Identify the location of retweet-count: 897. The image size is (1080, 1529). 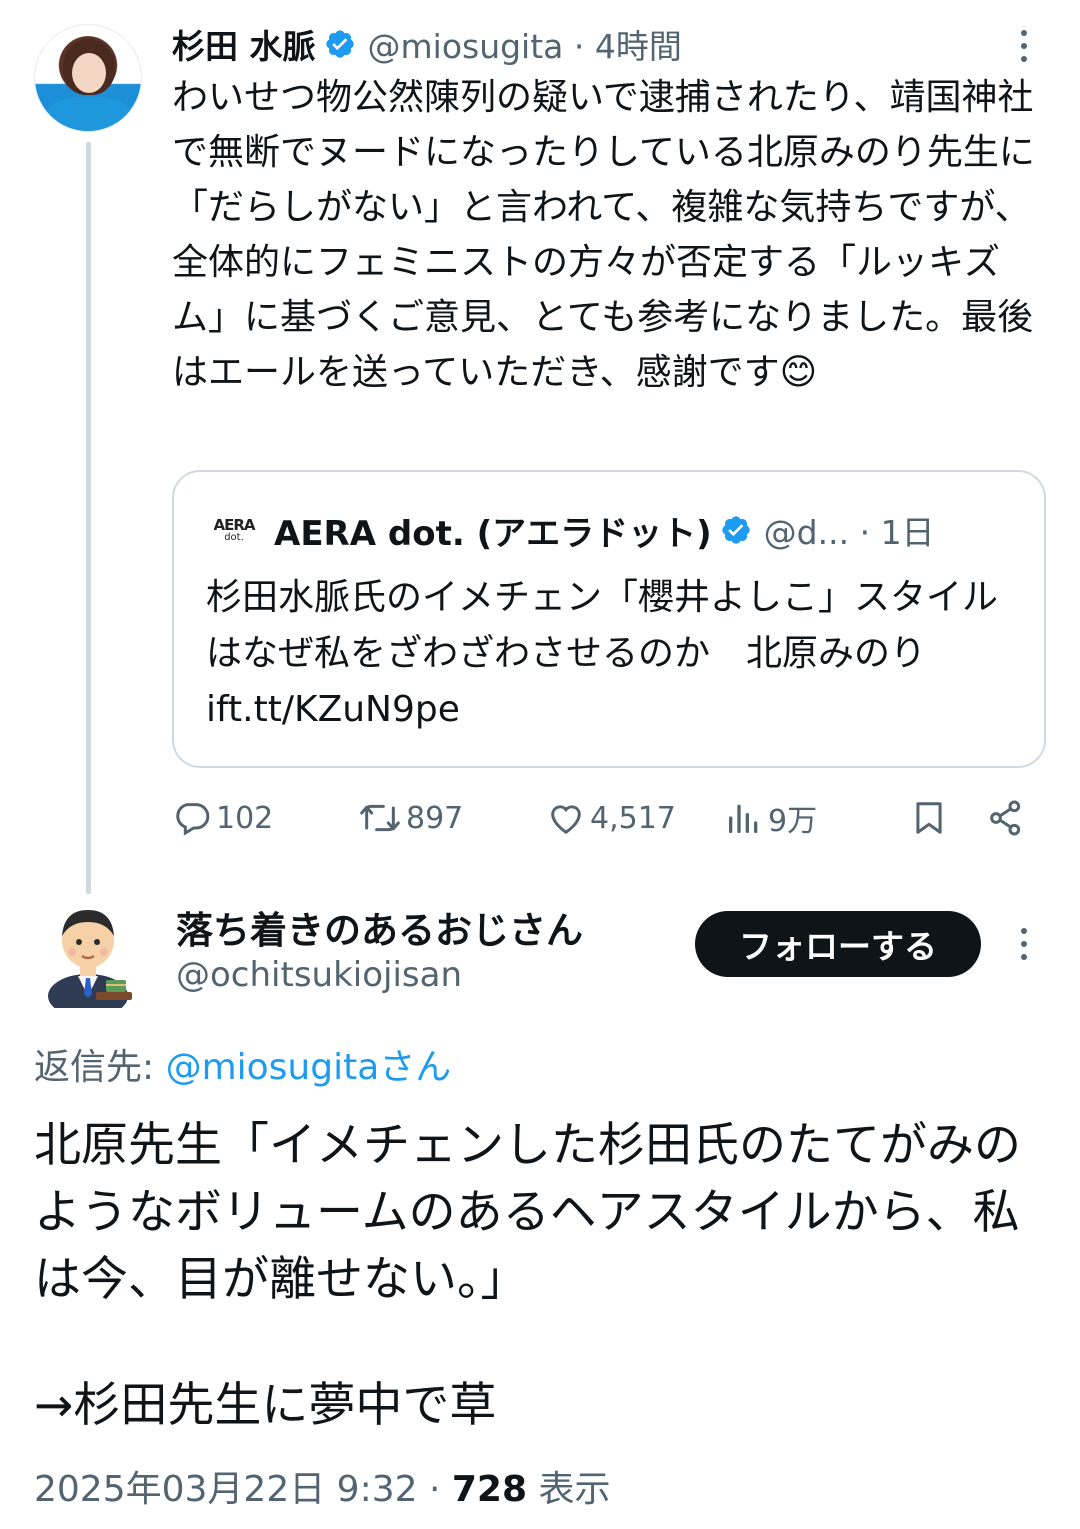
(435, 818).